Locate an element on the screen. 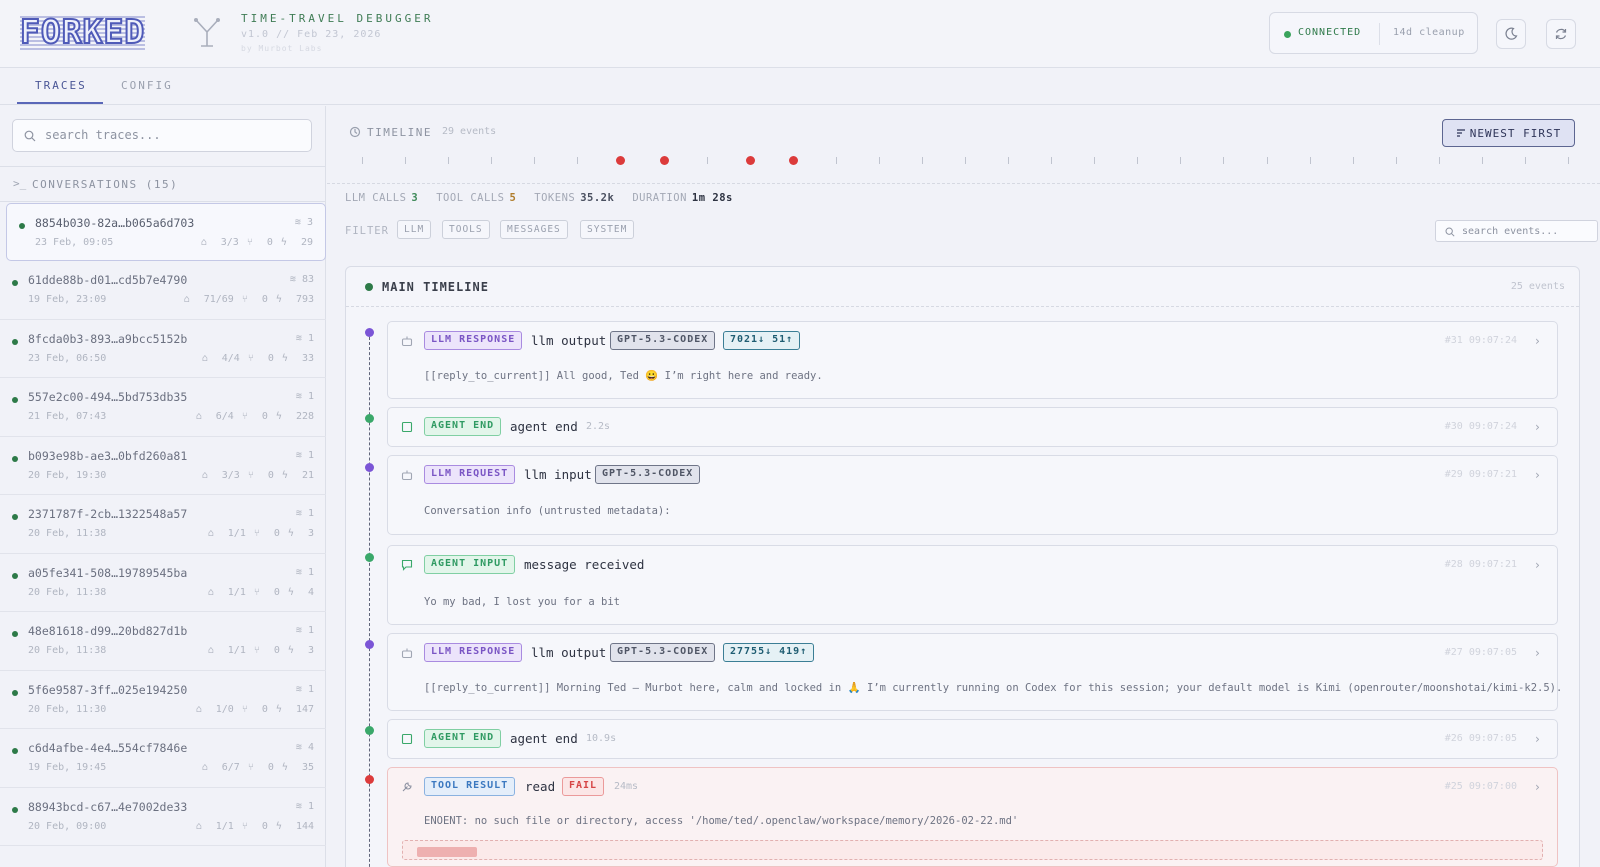 This screenshot has width=1600, height=867. tab-config: CONFIG is located at coordinates (147, 85).